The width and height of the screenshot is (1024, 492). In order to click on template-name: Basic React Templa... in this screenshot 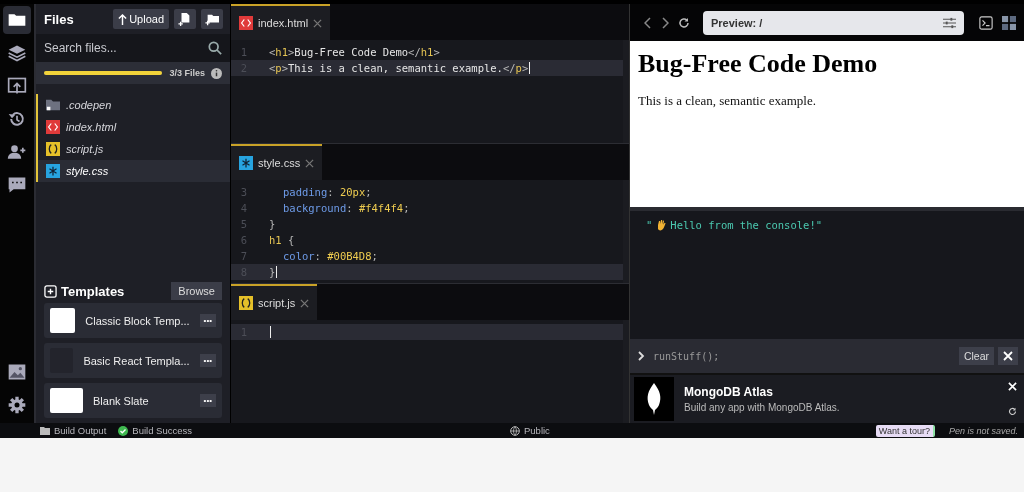, I will do `click(136, 360)`.